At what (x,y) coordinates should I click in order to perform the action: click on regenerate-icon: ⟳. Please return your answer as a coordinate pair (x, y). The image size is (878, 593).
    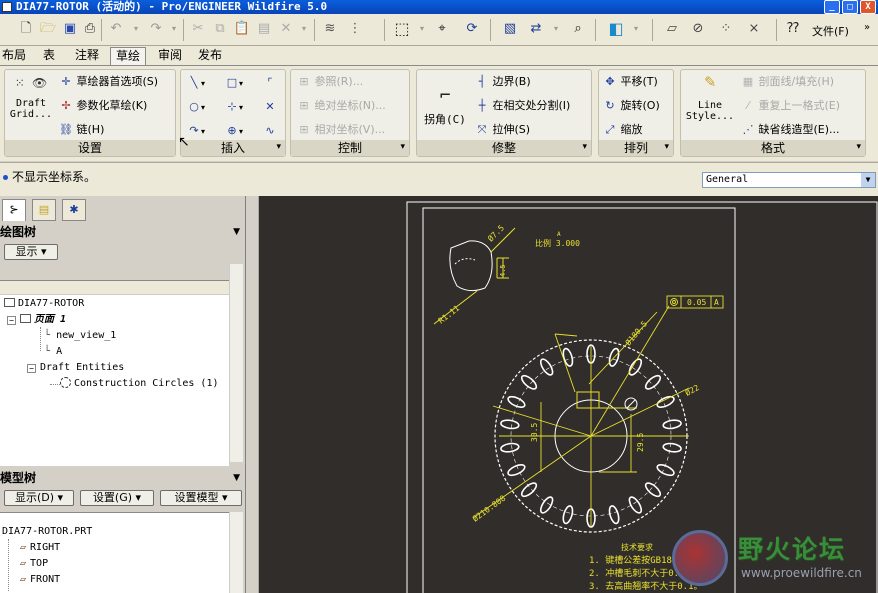
    Looking at the image, I should click on (472, 29).